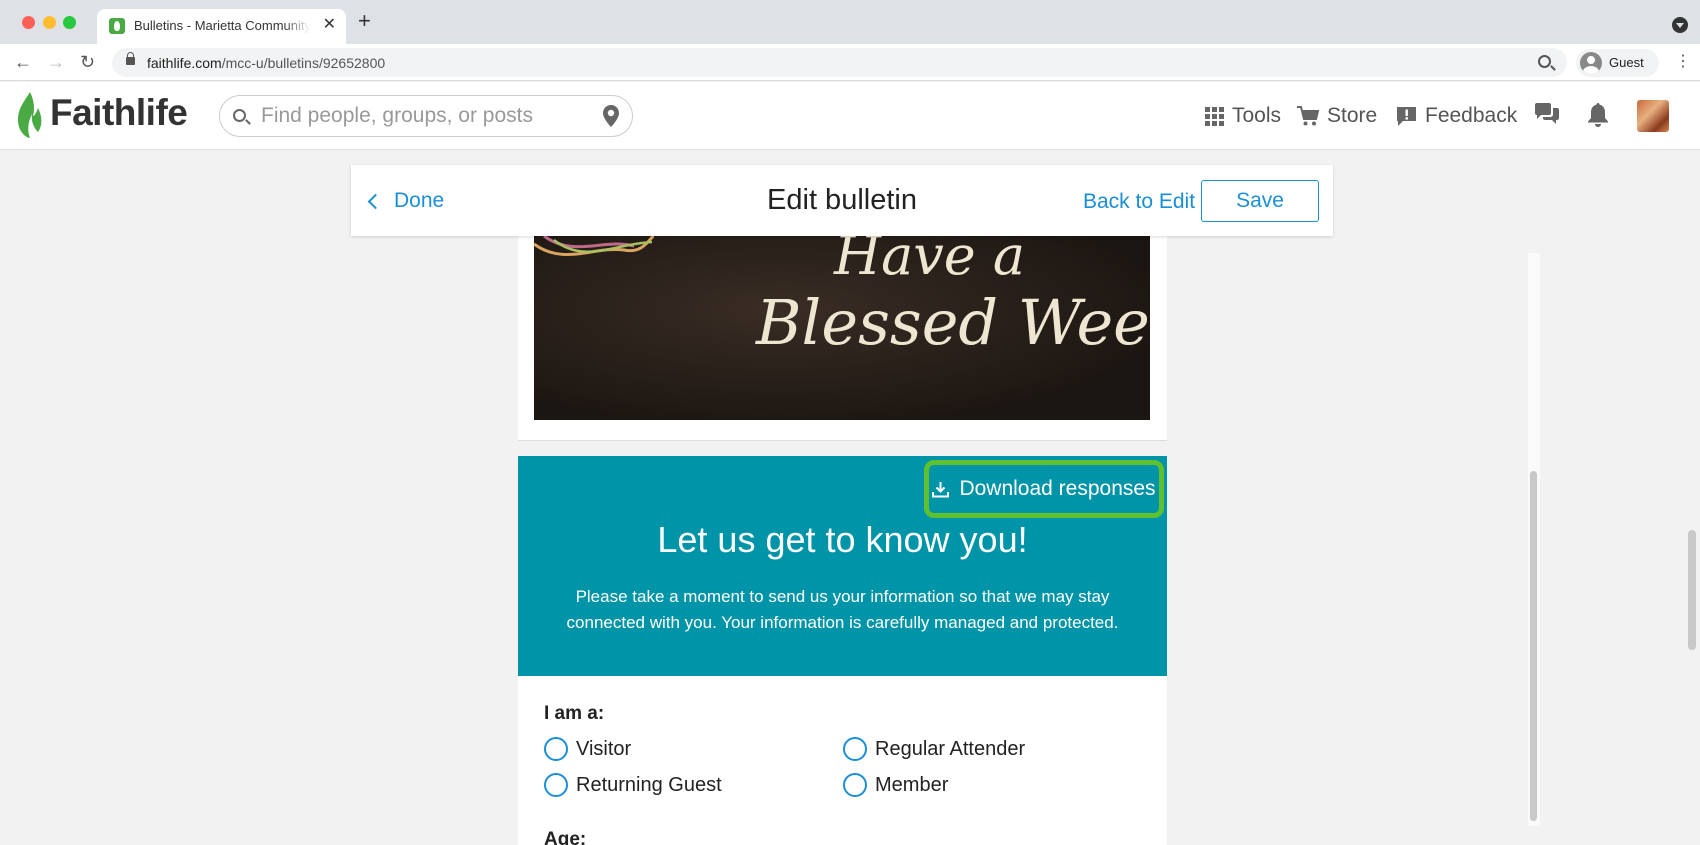  Describe the element at coordinates (953, 322) in the screenshot. I see `chalk-text-line-2: Blessed Week!` at that location.